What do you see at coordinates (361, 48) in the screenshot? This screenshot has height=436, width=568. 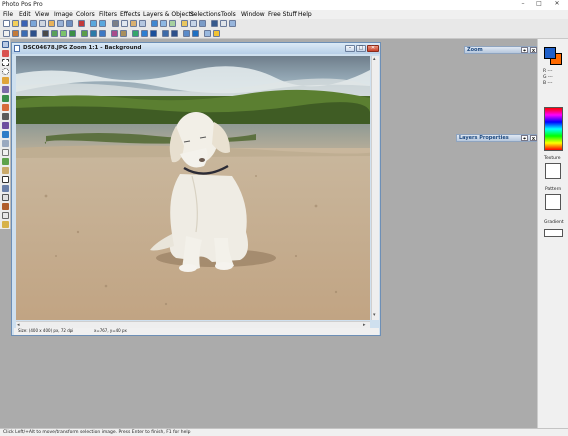 I see `document-maximize-button: □` at bounding box center [361, 48].